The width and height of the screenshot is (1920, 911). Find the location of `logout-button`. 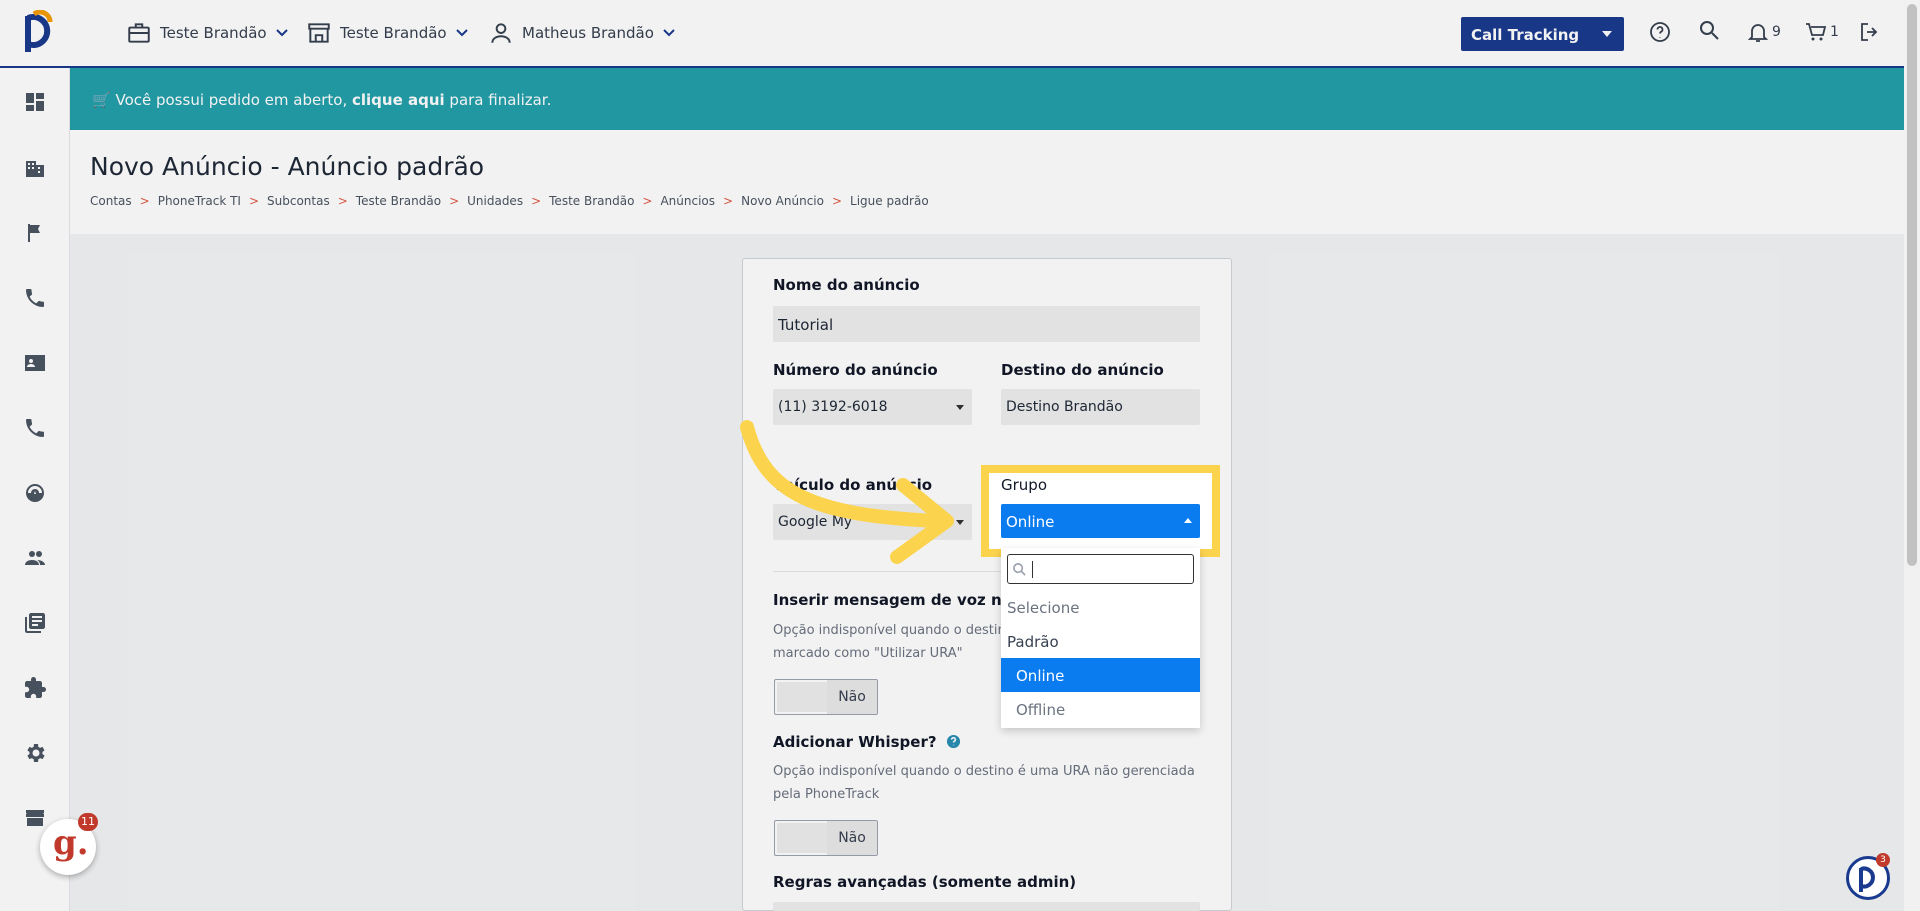

logout-button is located at coordinates (1870, 32).